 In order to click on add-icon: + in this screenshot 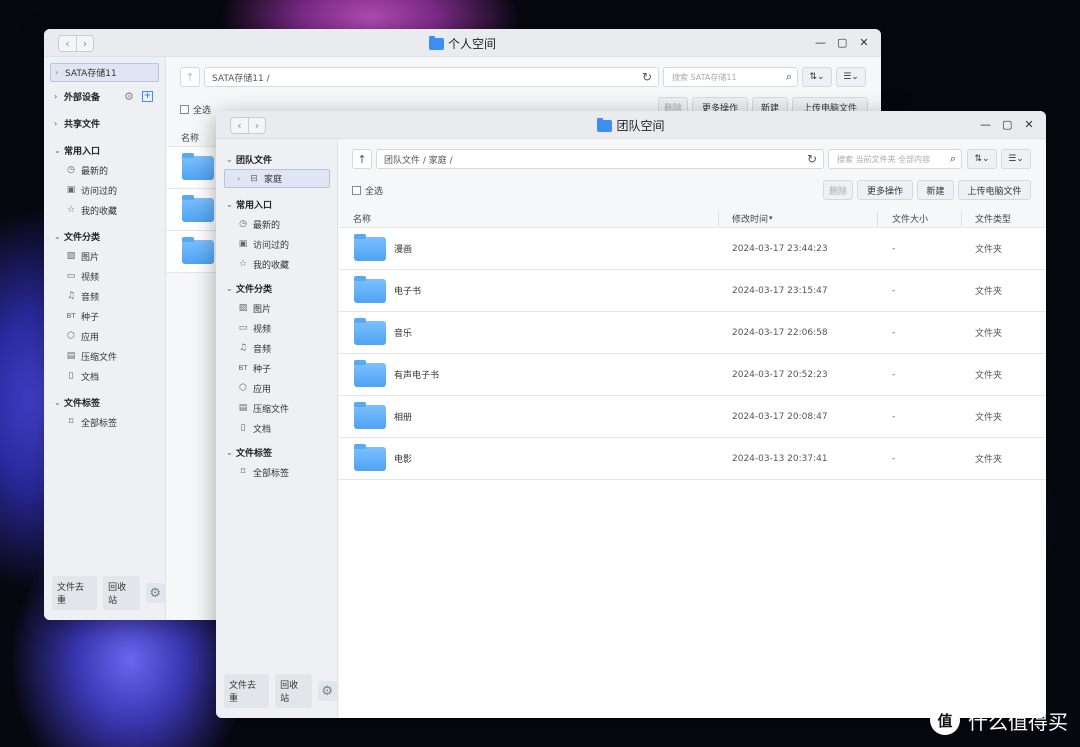, I will do `click(147, 96)`.